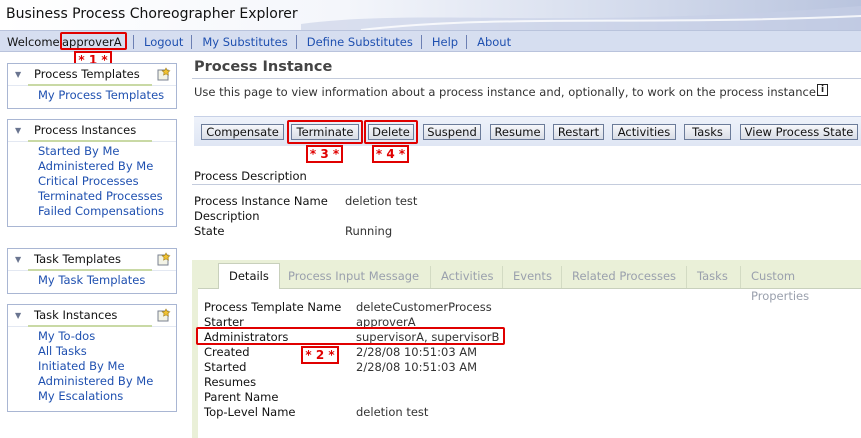  What do you see at coordinates (466, 277) in the screenshot?
I see `tab-activities: Activities` at bounding box center [466, 277].